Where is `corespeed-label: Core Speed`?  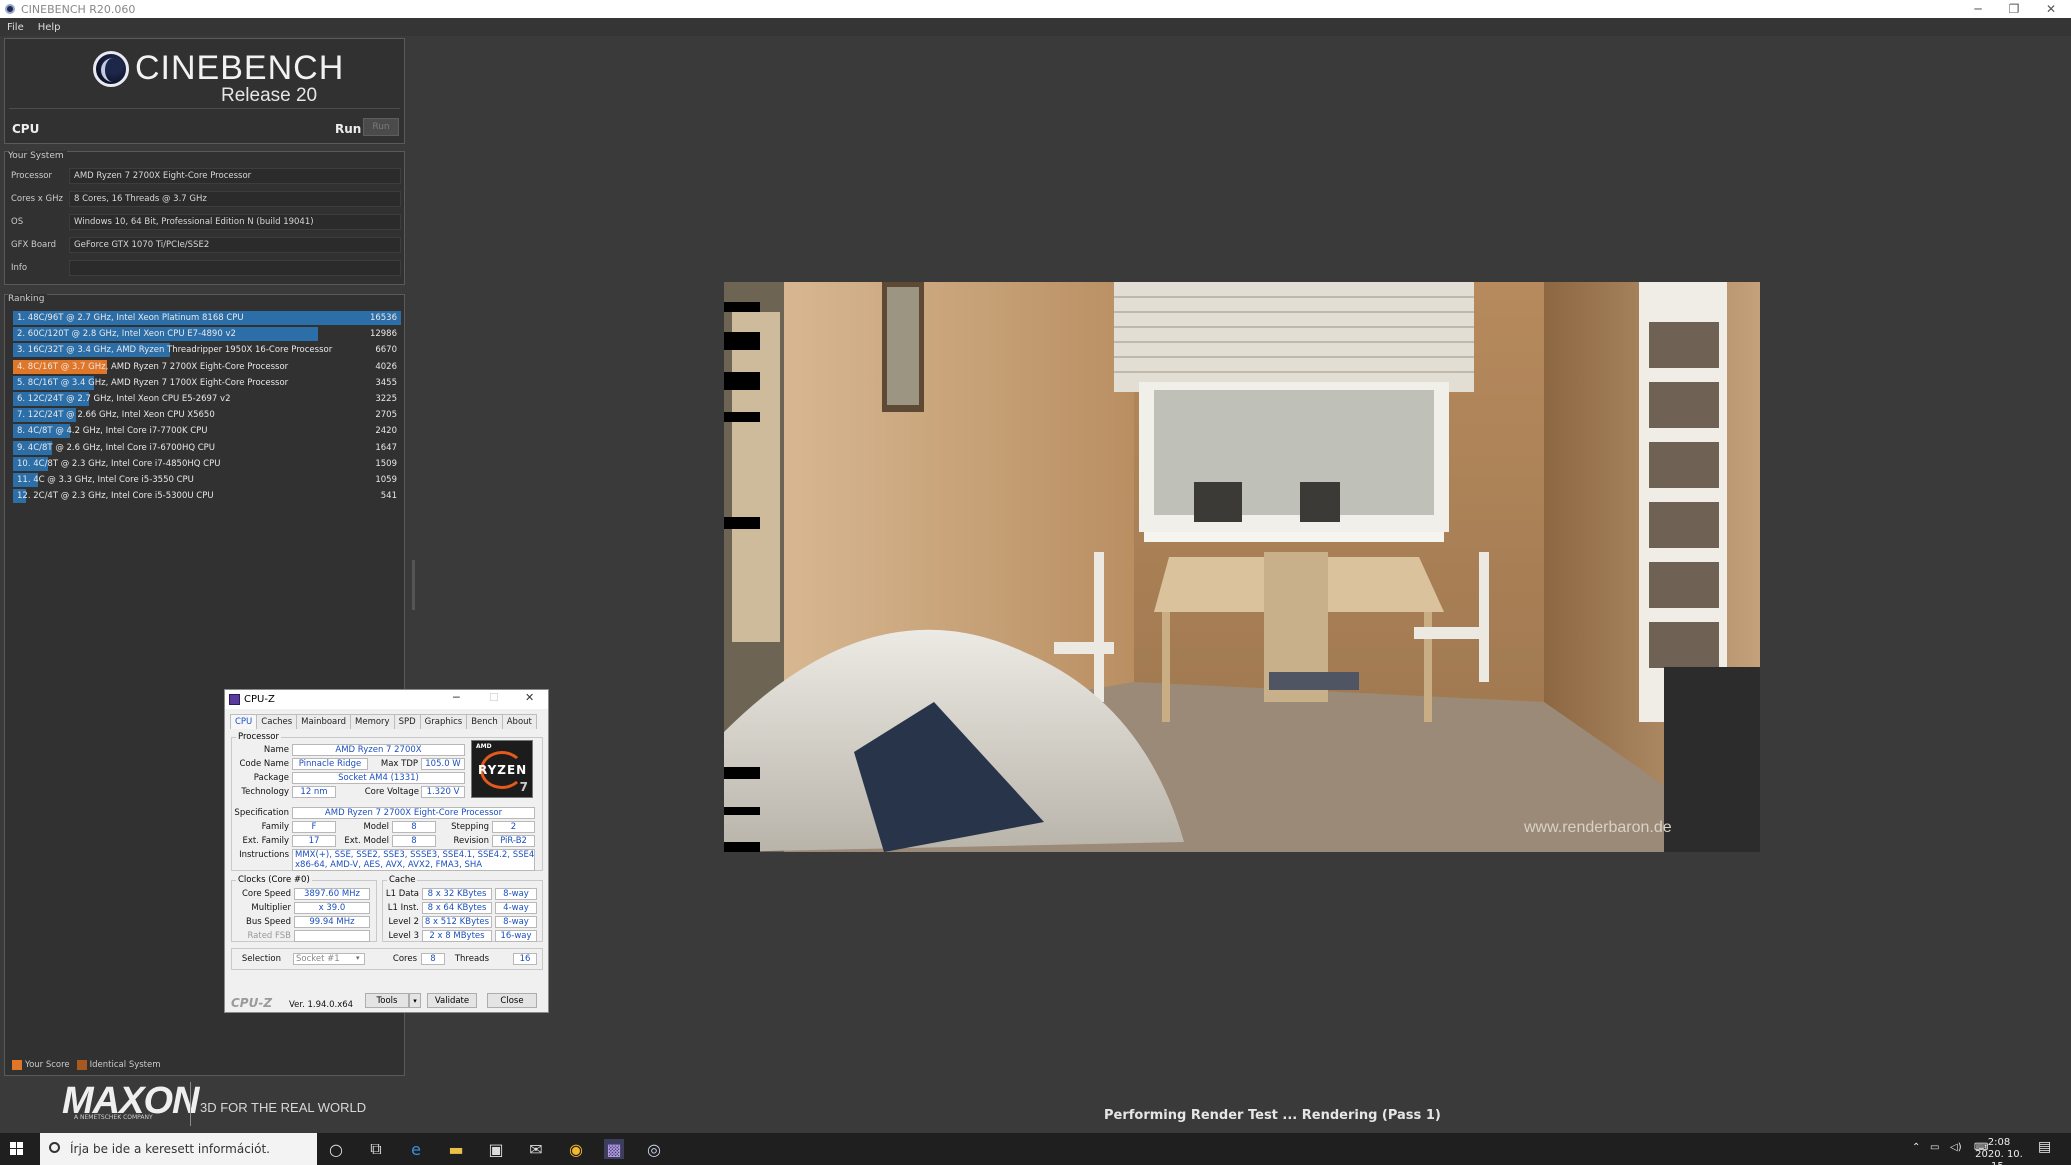
corespeed-label: Core Speed is located at coordinates (266, 894).